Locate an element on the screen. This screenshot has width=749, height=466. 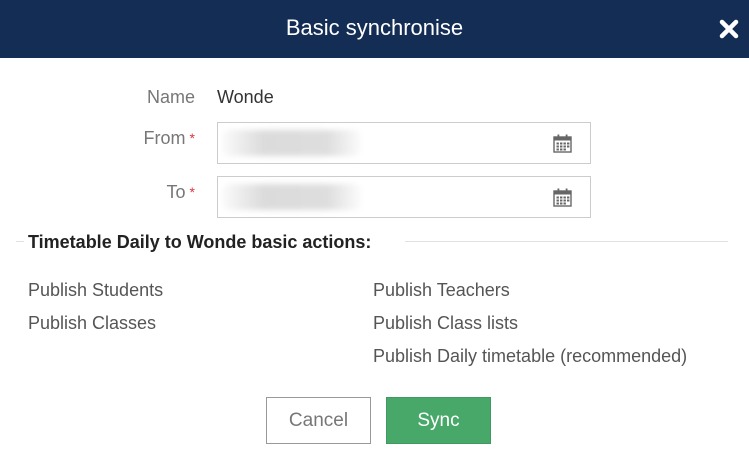
from-date-field is located at coordinates (404, 143).